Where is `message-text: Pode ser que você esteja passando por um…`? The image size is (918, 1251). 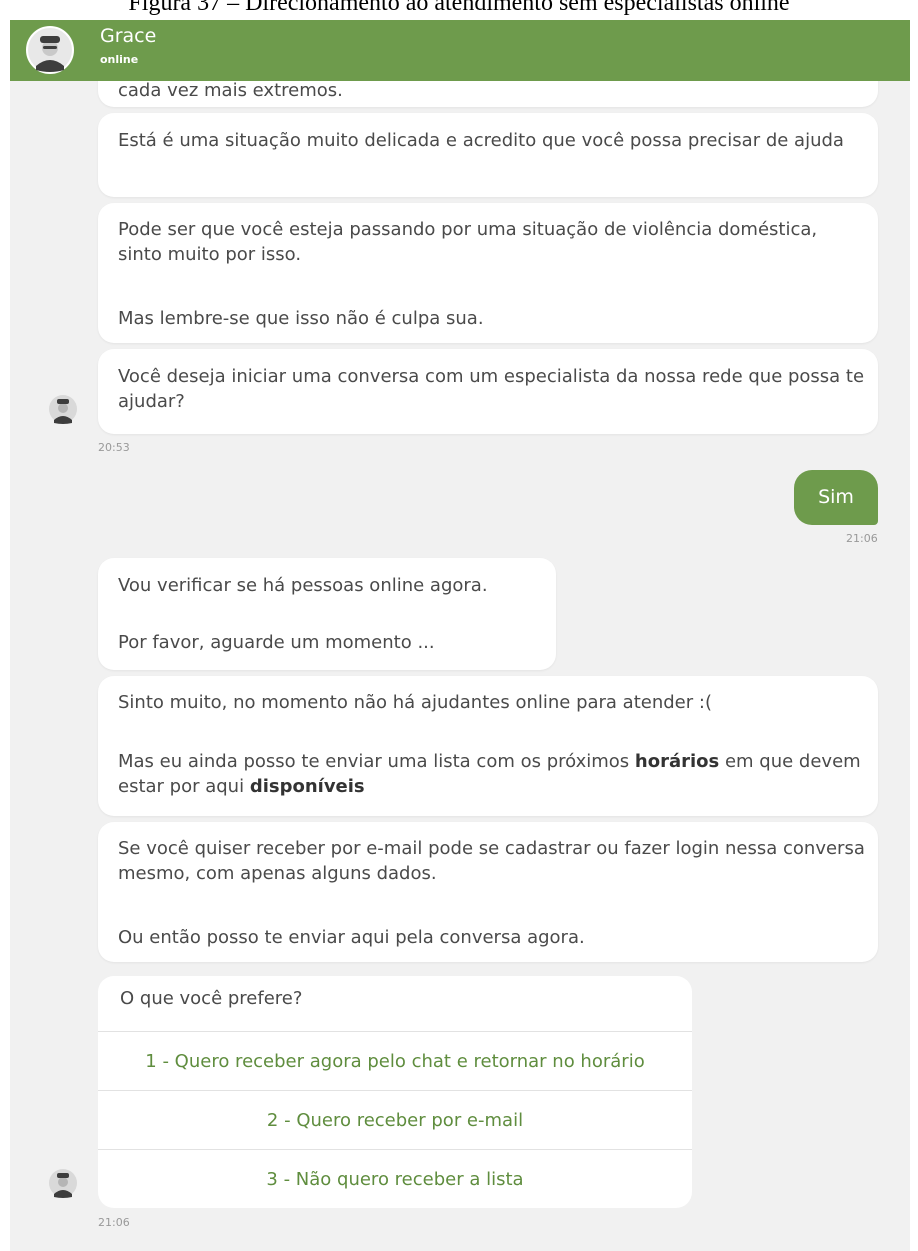
message-text: Pode ser que você esteja passando por um… is located at coordinates (468, 242).